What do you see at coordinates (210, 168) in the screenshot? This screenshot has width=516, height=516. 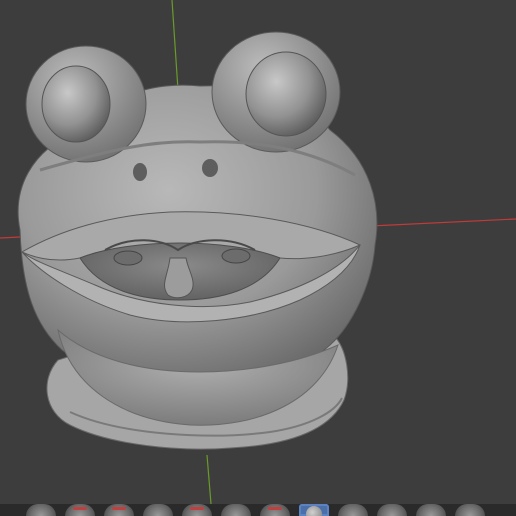 I see `right-nostril` at bounding box center [210, 168].